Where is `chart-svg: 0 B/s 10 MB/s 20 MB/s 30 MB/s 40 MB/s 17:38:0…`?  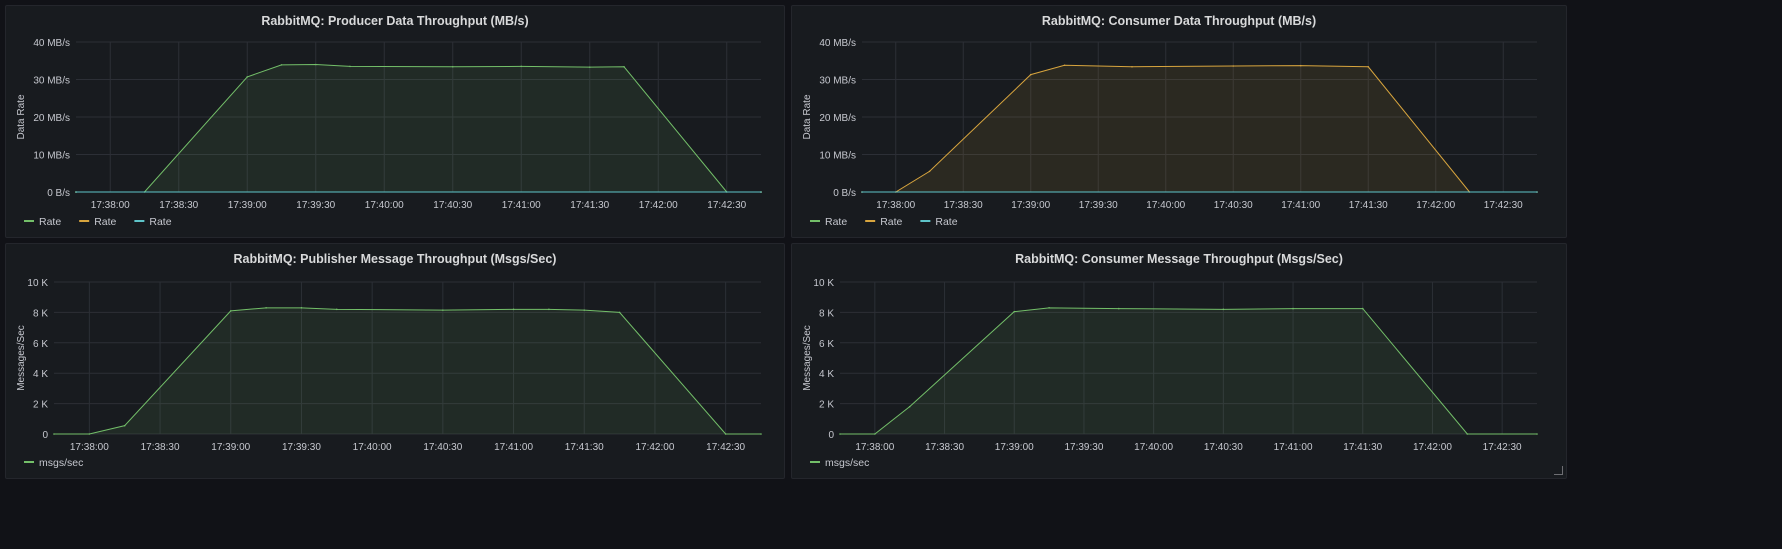 chart-svg: 0 B/s 10 MB/s 20 MB/s 30 MB/s 40 MB/s 17:38:0… is located at coordinates (1170, 133).